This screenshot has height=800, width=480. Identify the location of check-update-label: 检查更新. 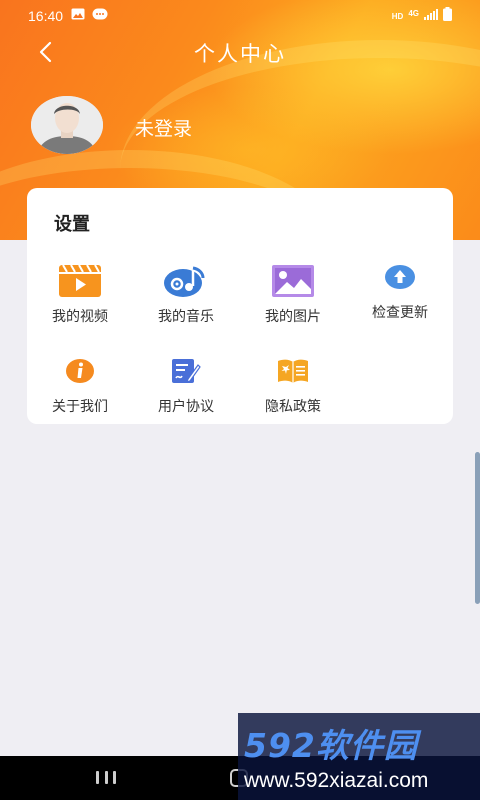
(400, 313).